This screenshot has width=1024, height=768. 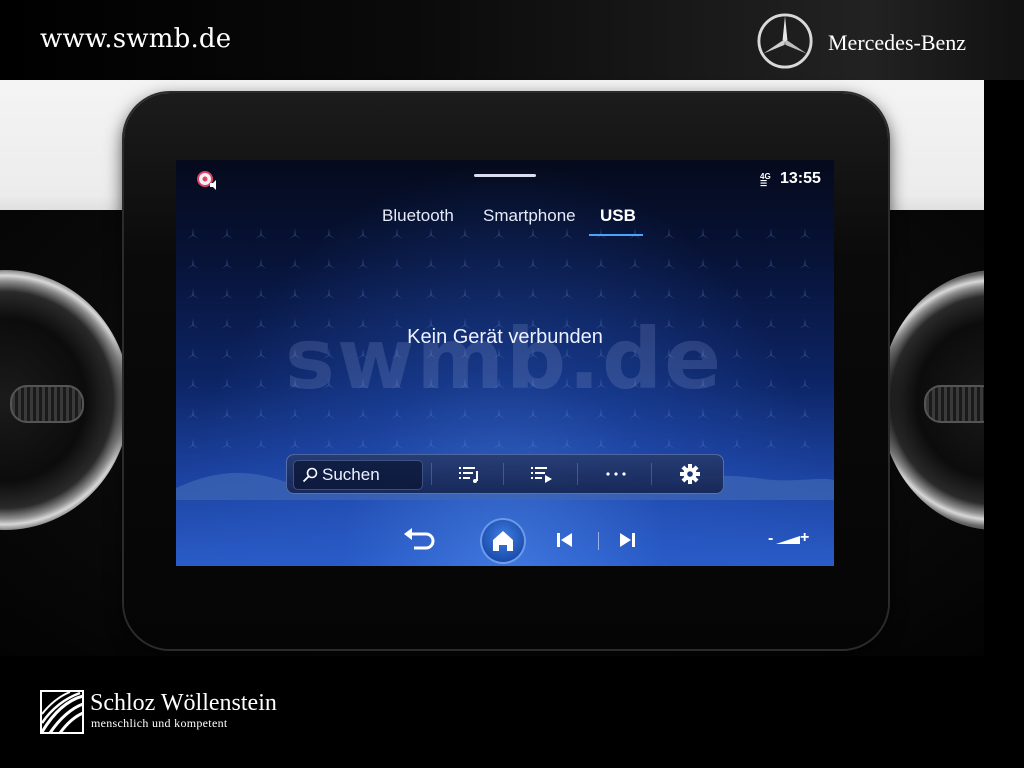 I want to click on brand-name: Mercedes-Benz, so click(x=897, y=42).